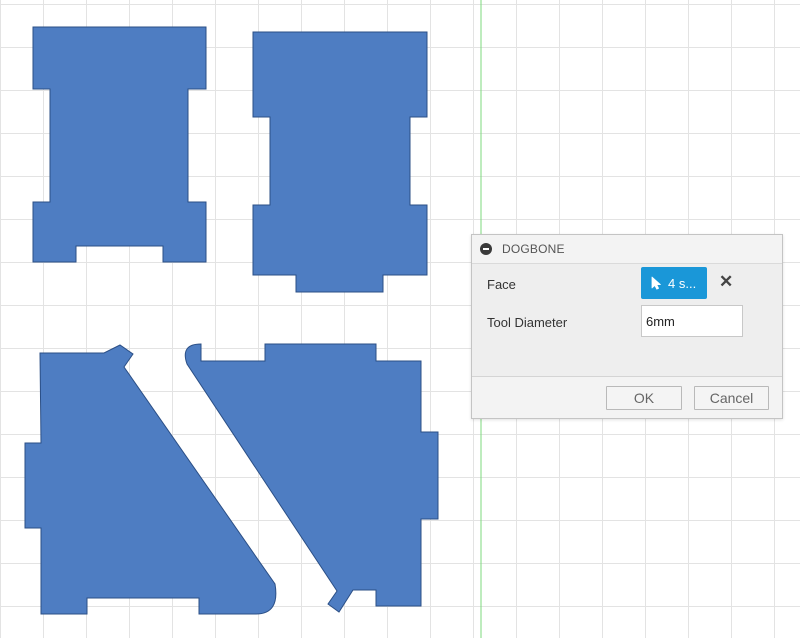 The image size is (800, 638). Describe the element at coordinates (692, 321) in the screenshot. I see `tool-diameter-input` at that location.